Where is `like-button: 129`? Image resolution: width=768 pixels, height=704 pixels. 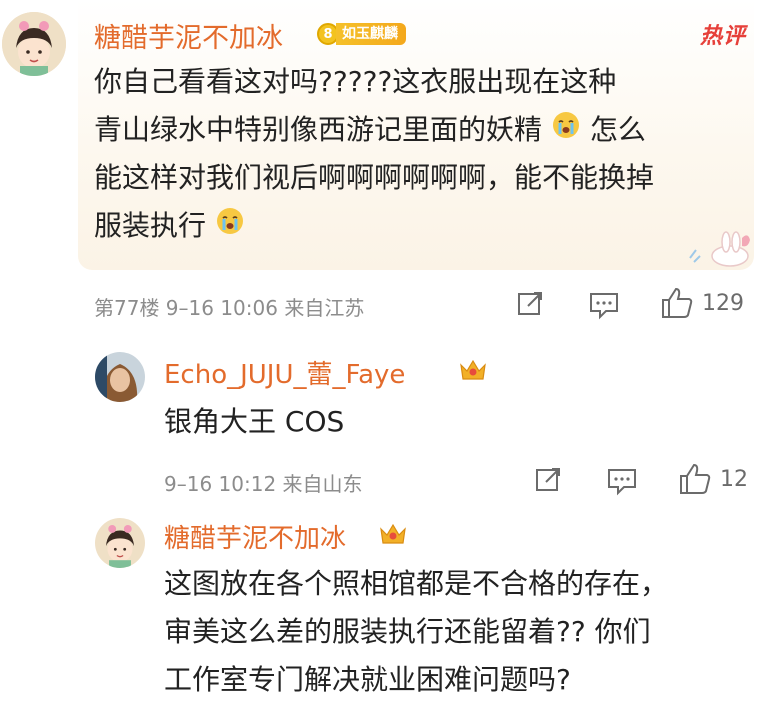 like-button: 129 is located at coordinates (702, 303).